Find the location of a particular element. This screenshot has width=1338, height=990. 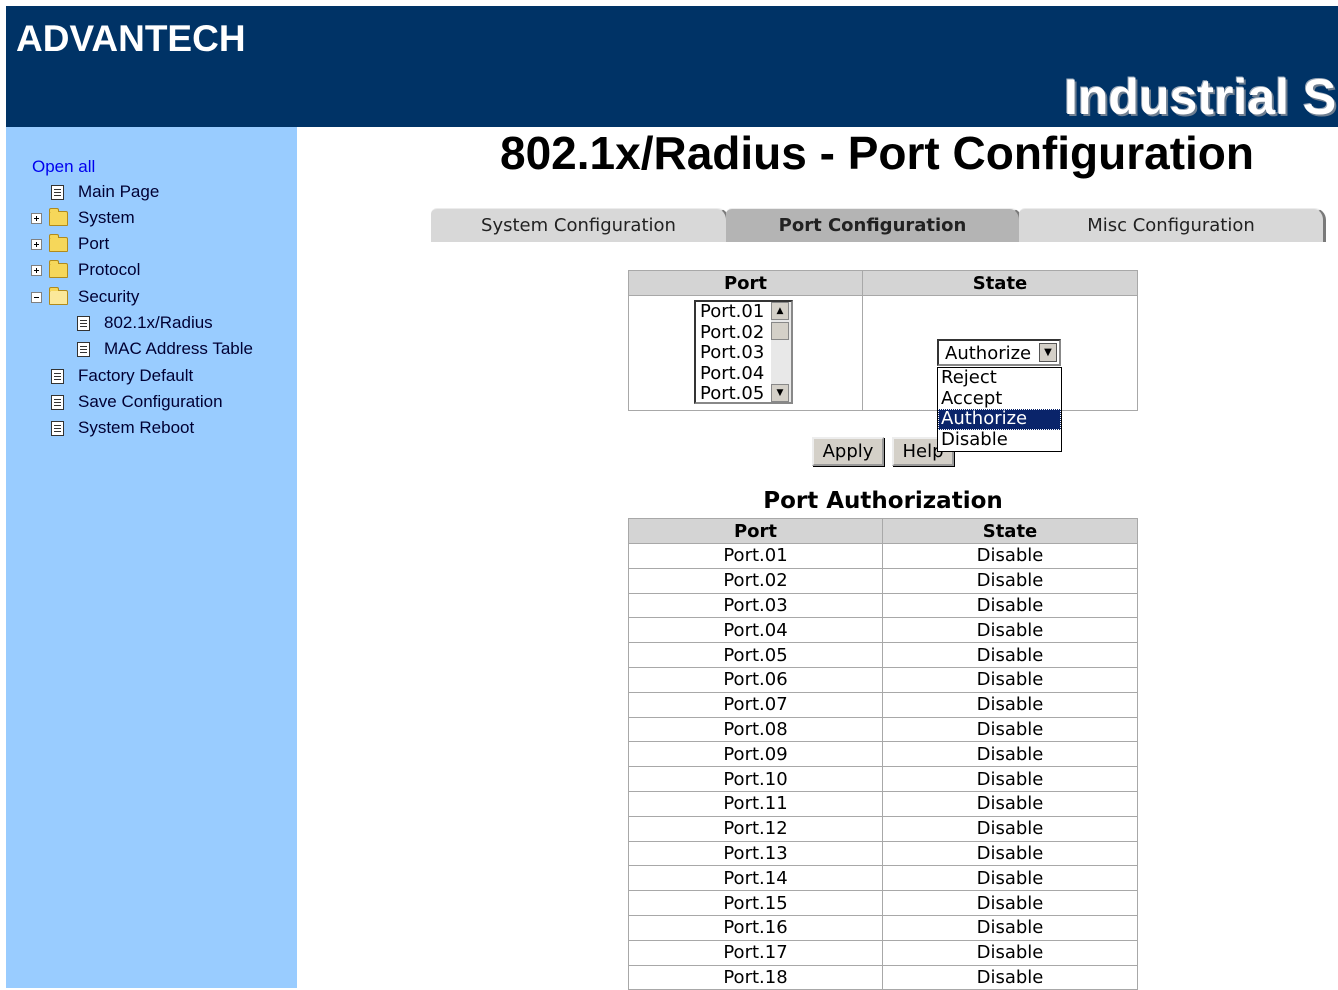

sidebar-item-8021x-radius: 802.1x/Radius is located at coordinates (145, 323).